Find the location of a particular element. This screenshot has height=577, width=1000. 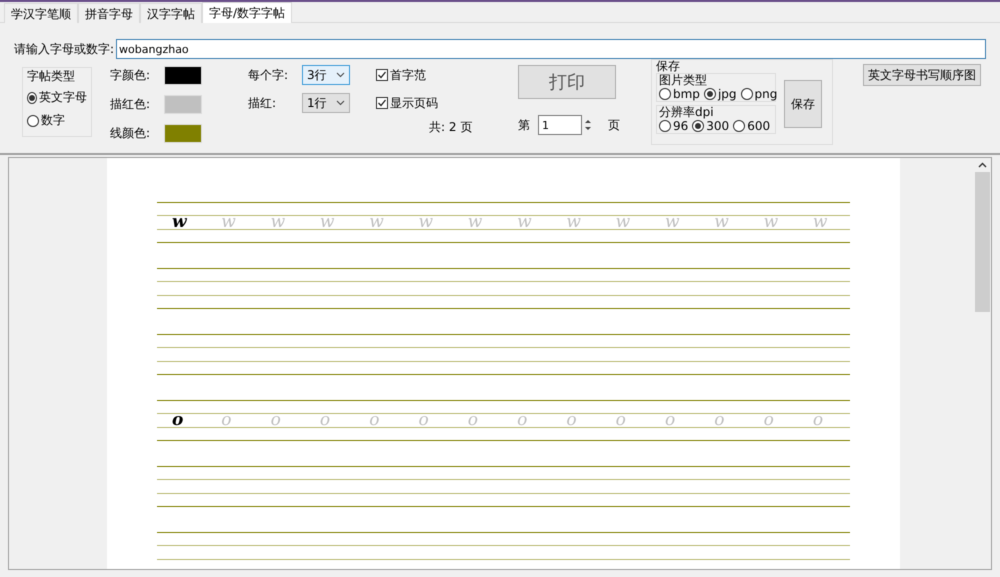

page-input: 1 is located at coordinates (560, 125).